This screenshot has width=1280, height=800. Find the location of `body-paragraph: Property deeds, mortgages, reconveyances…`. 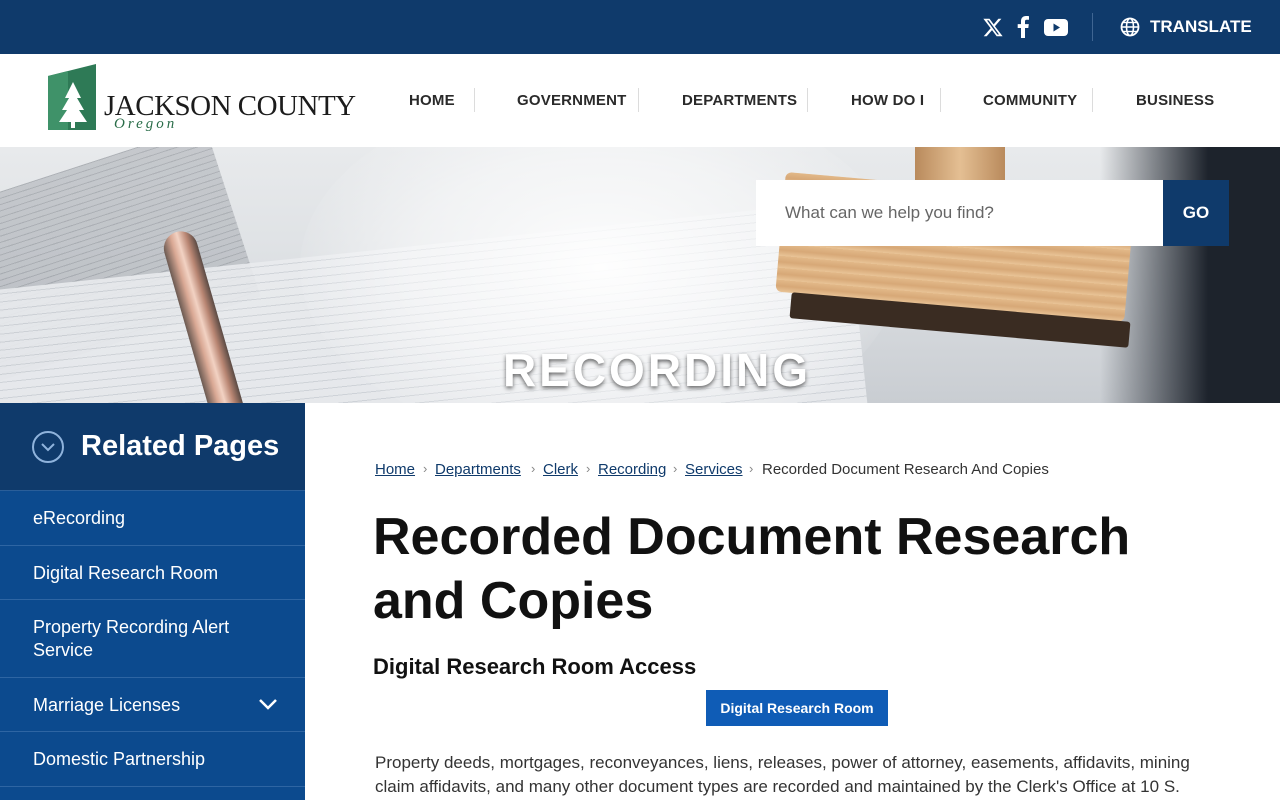

body-paragraph: Property deeds, mortgages, reconveyances… is located at coordinates (782, 774).